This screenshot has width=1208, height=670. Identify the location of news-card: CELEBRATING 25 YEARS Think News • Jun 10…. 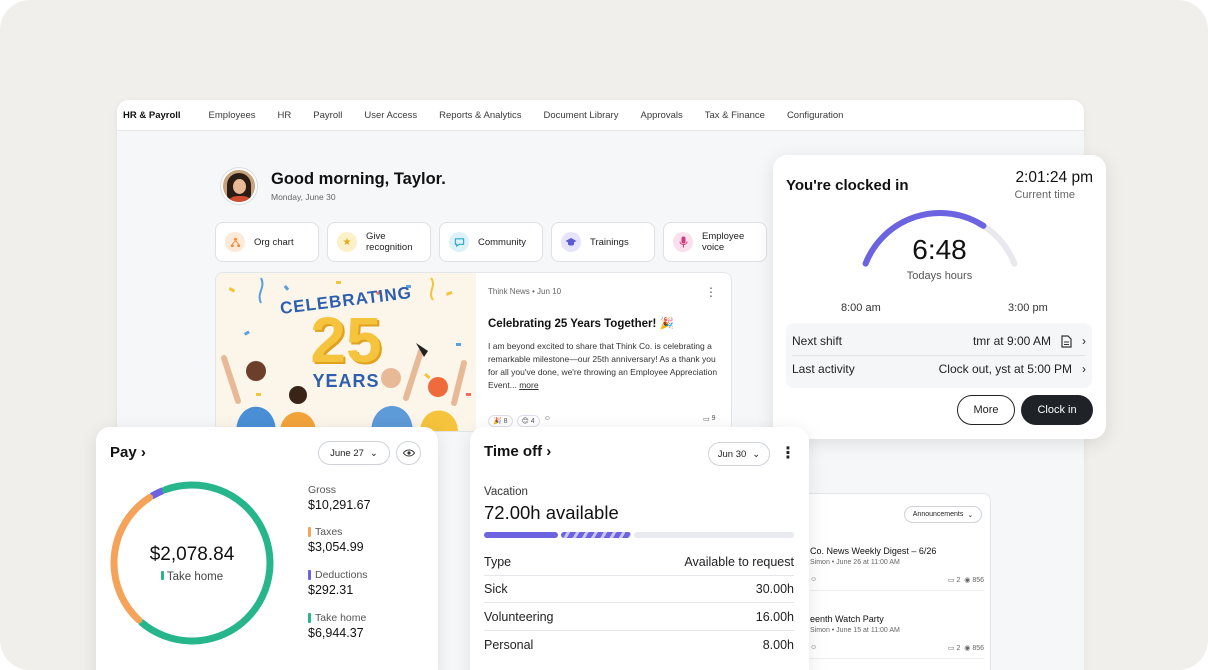
(473, 352).